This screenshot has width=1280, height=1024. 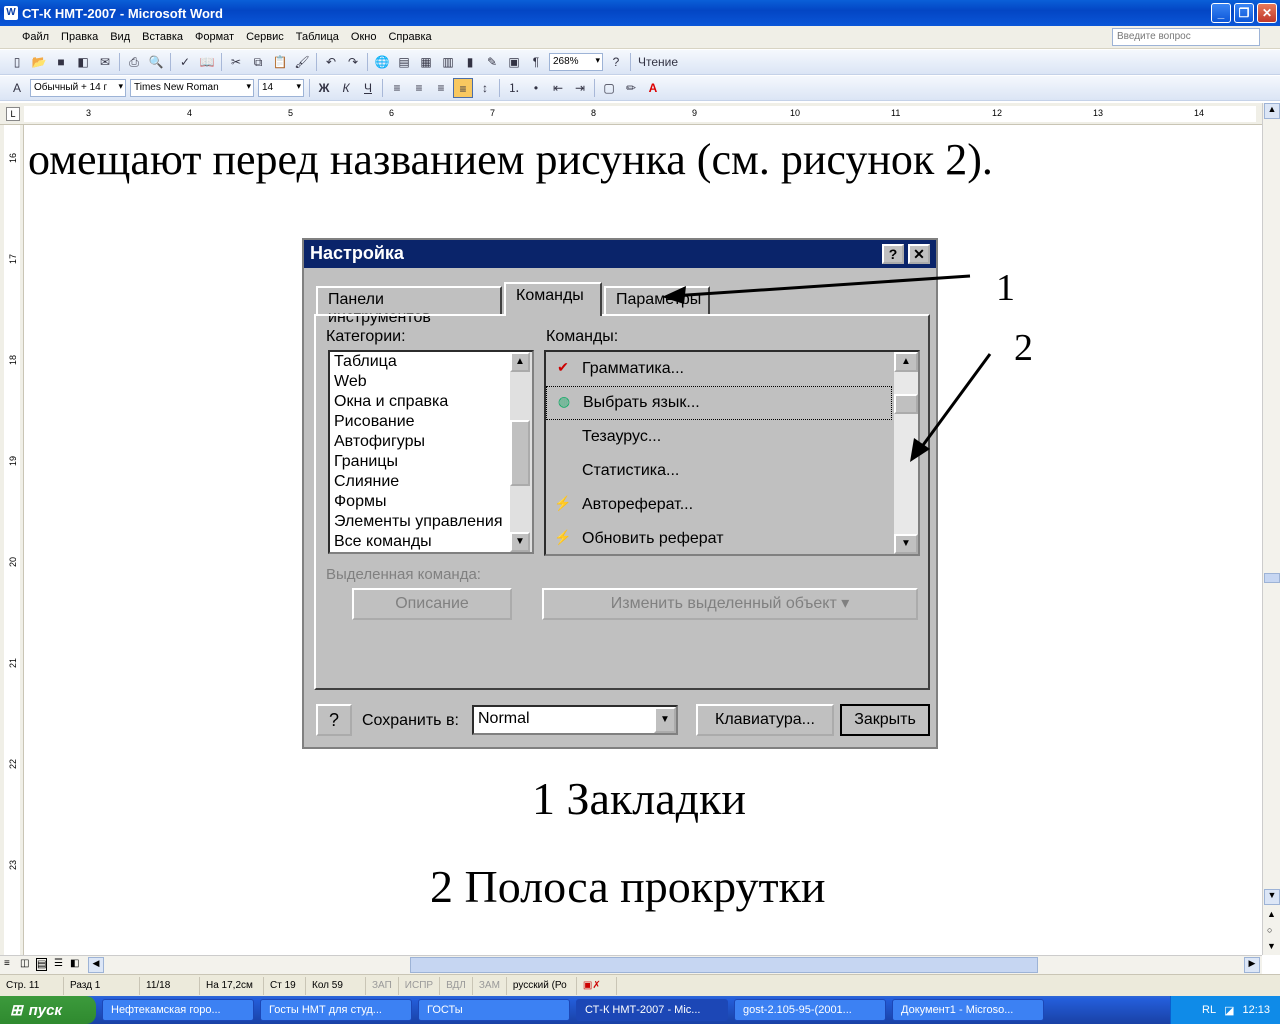 What do you see at coordinates (1186, 37) in the screenshot?
I see `ask-question-input: Введите вопрос` at bounding box center [1186, 37].